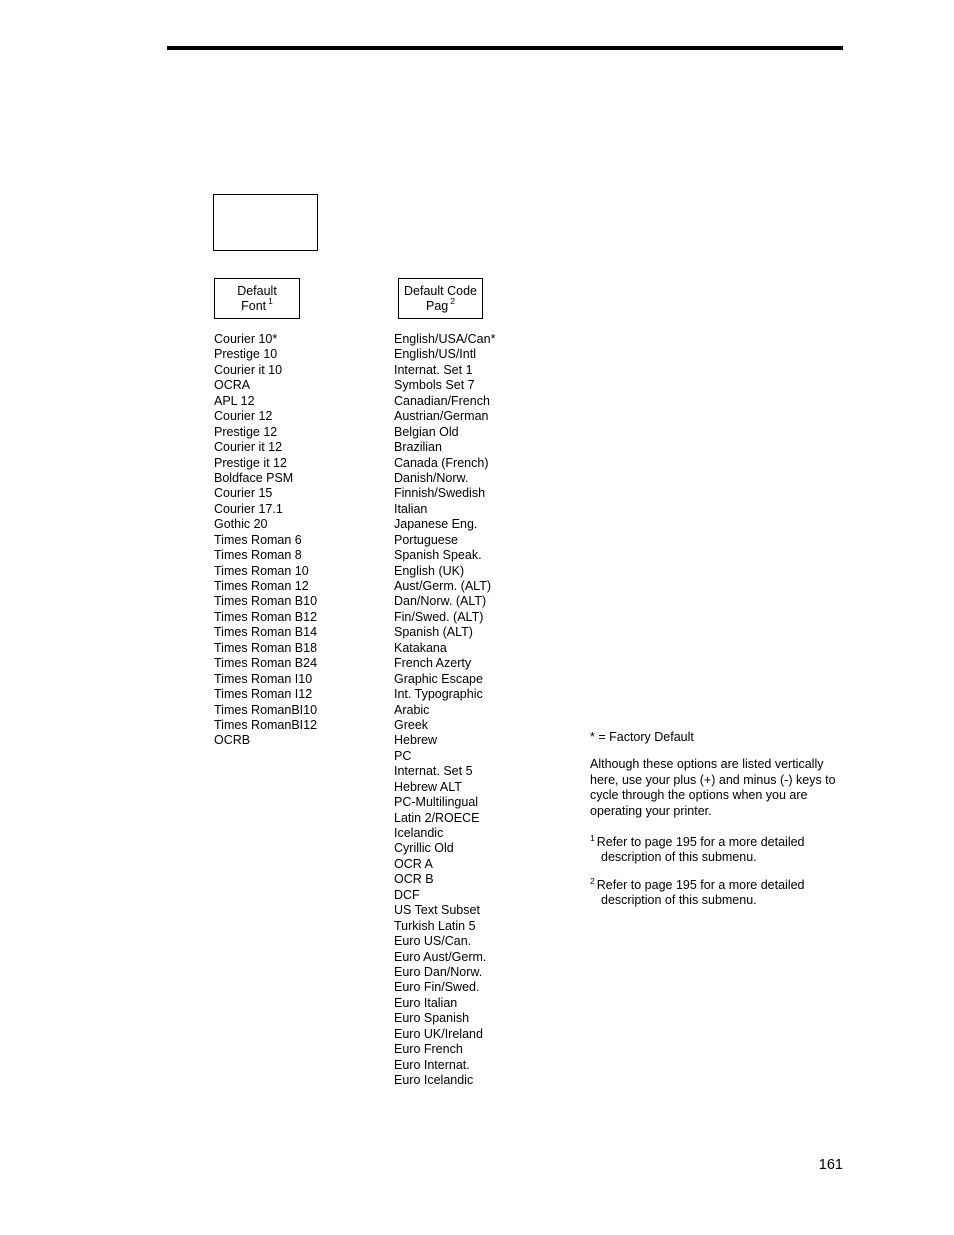  What do you see at coordinates (592, 837) in the screenshot?
I see `footnote-marker: 1` at bounding box center [592, 837].